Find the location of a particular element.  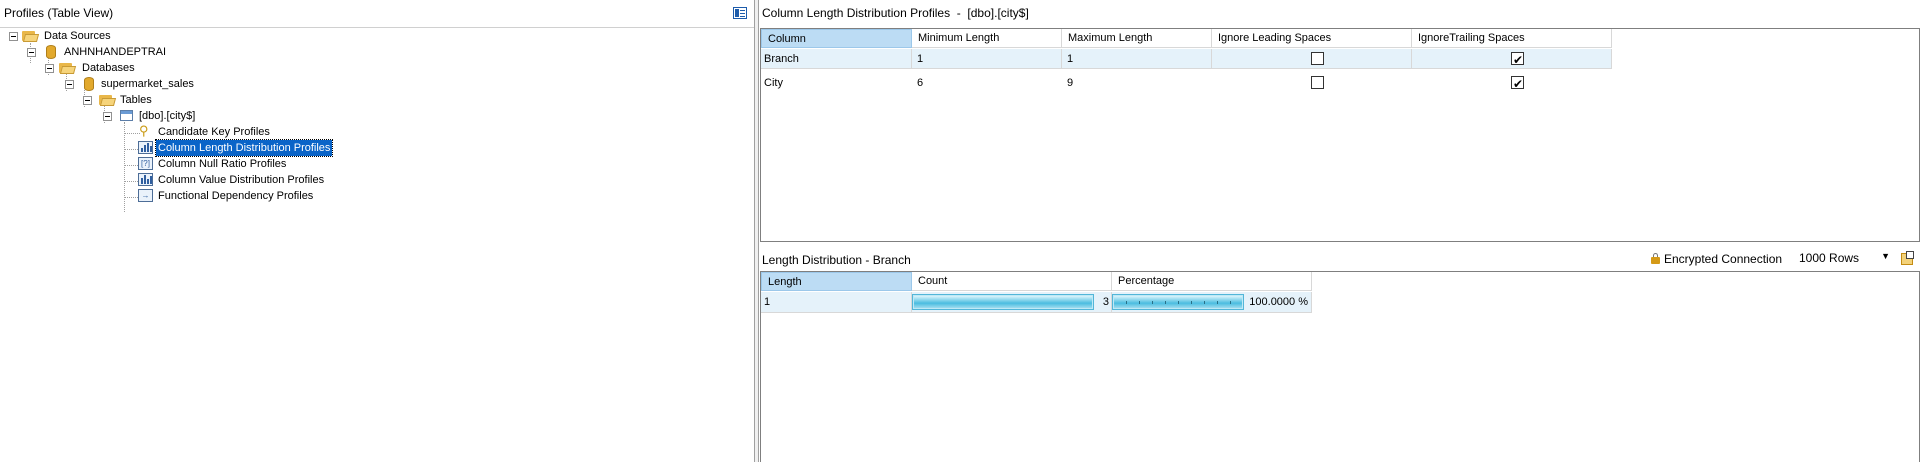

cell-percentage: 100.0000 % is located at coordinates (1212, 302).